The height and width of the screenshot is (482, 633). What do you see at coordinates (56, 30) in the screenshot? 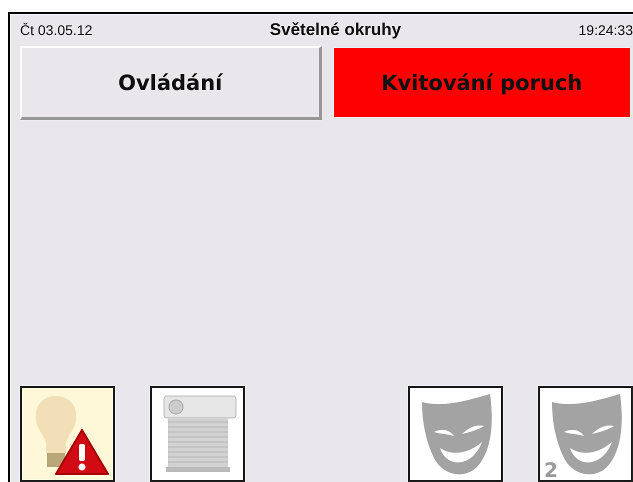
I see `date-text: Čt 03.05.12` at bounding box center [56, 30].